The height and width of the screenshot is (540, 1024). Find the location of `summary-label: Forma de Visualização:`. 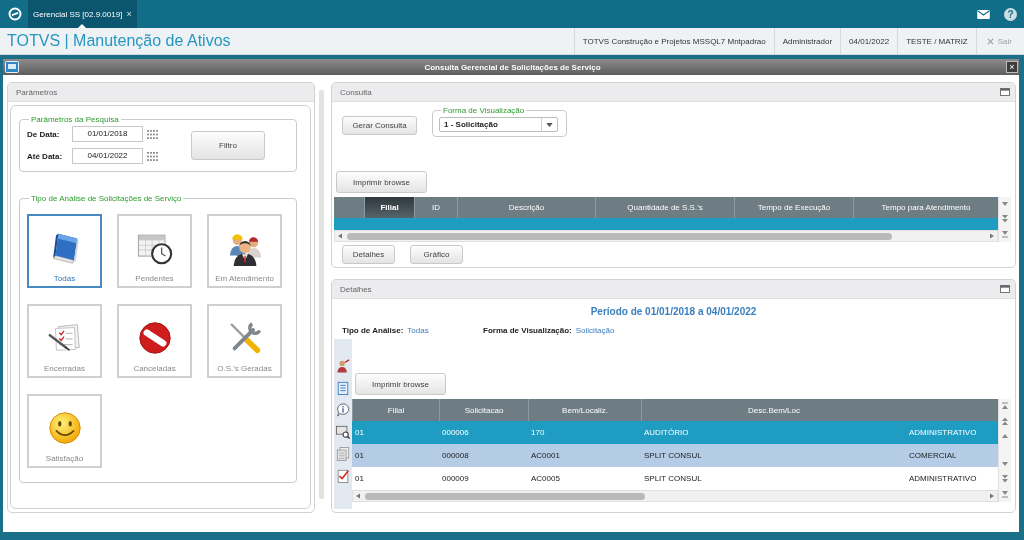

summary-label: Forma de Visualização: is located at coordinates (527, 330).